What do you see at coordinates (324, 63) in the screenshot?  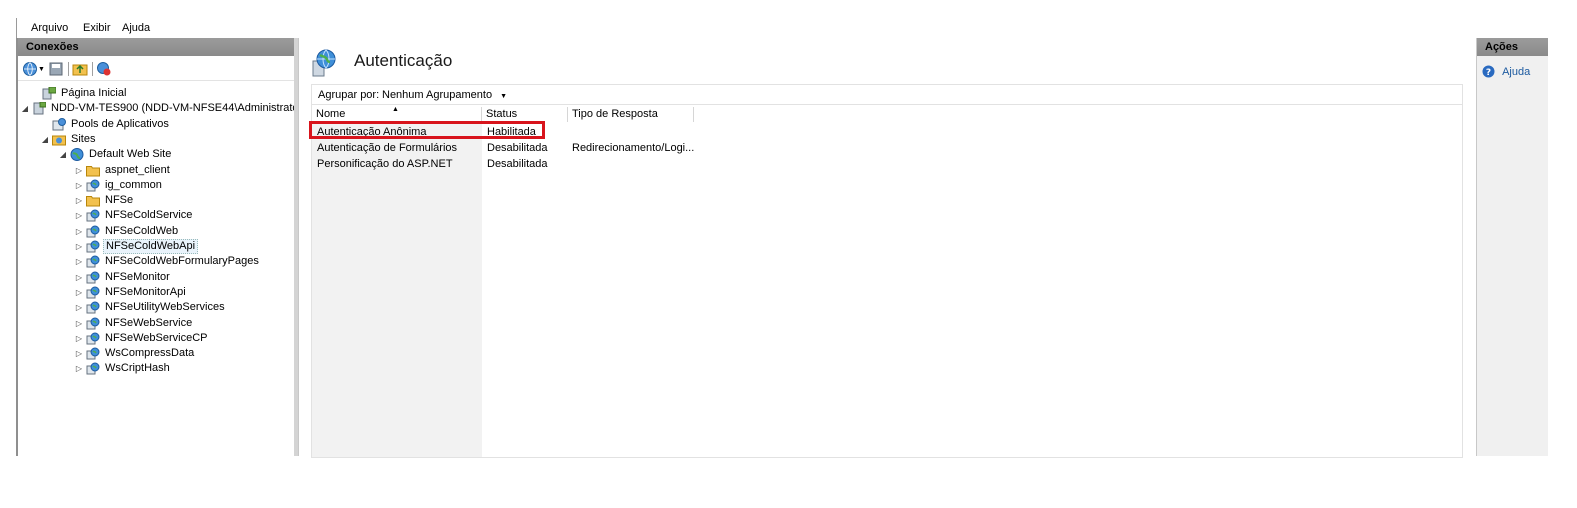 I see `authentication-globe-icon` at bounding box center [324, 63].